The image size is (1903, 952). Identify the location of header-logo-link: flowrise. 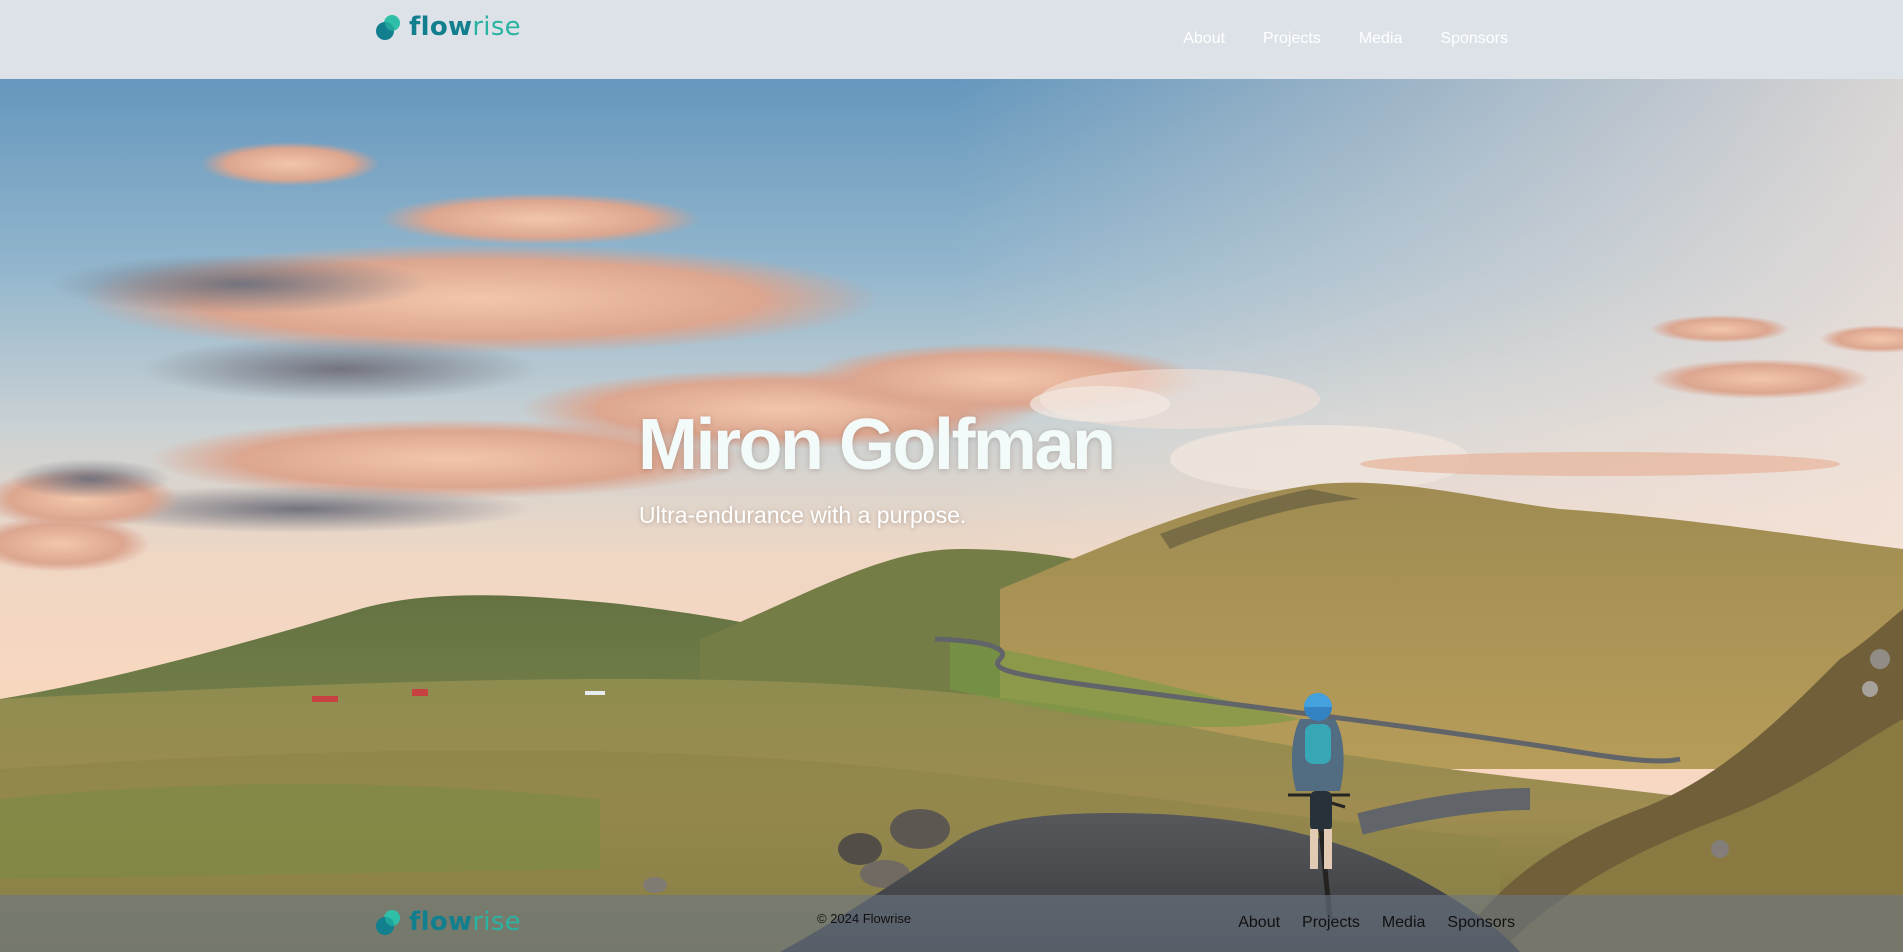
(448, 28).